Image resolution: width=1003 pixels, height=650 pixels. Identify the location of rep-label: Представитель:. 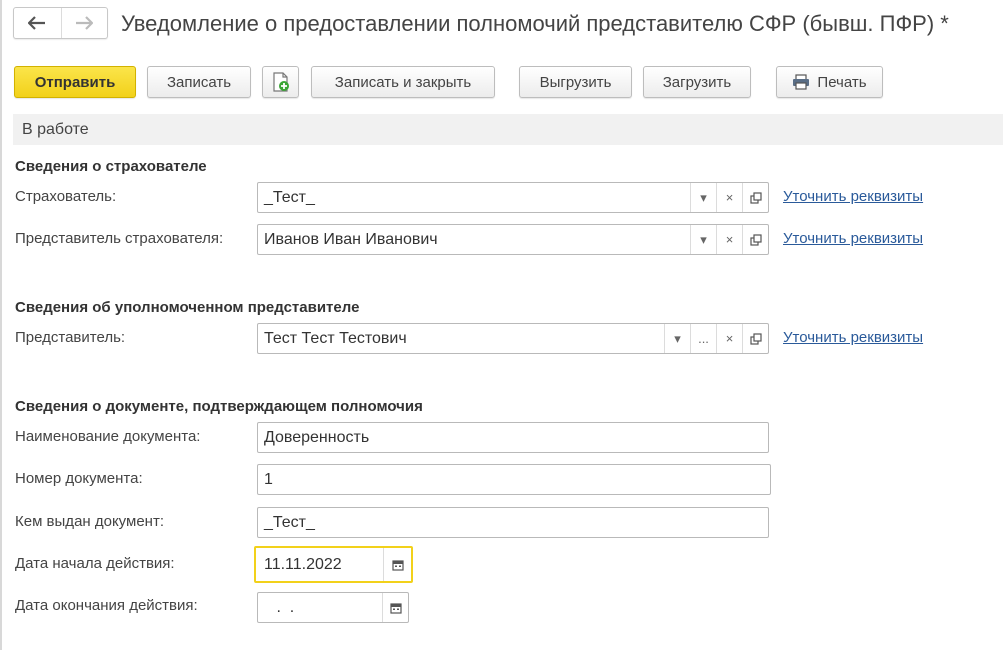
(70, 337).